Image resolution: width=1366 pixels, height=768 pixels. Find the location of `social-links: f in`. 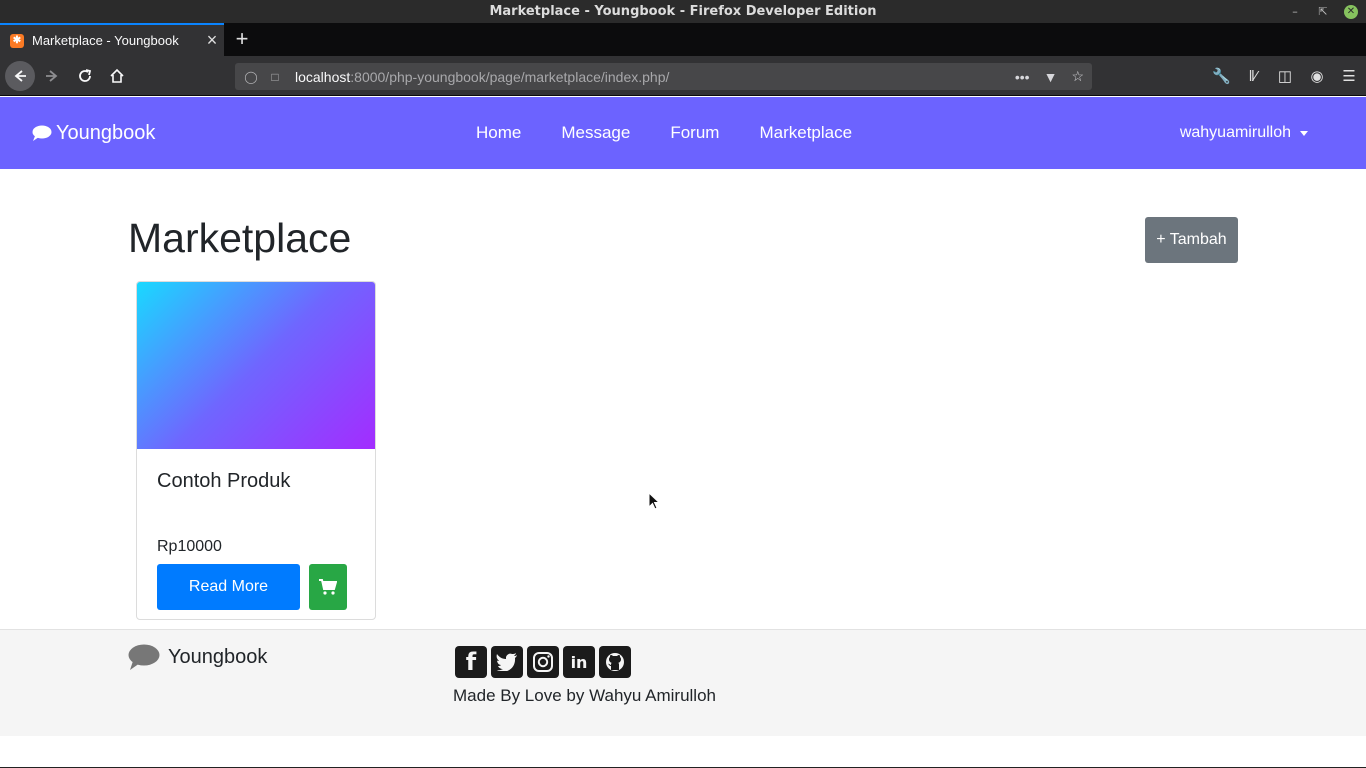

social-links: f in is located at coordinates (543, 662).